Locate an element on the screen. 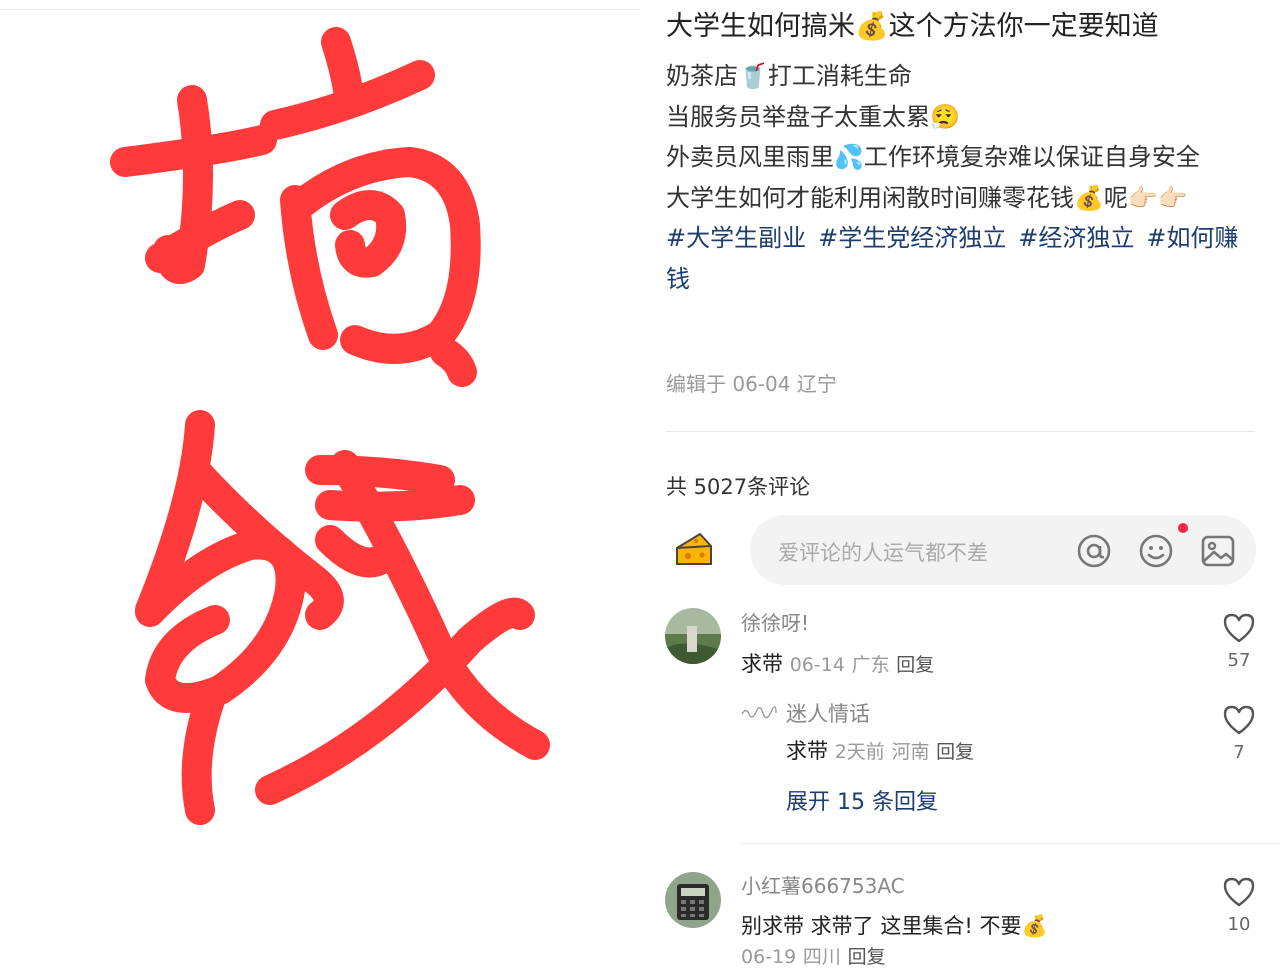  like-button: 10 is located at coordinates (1239, 905).